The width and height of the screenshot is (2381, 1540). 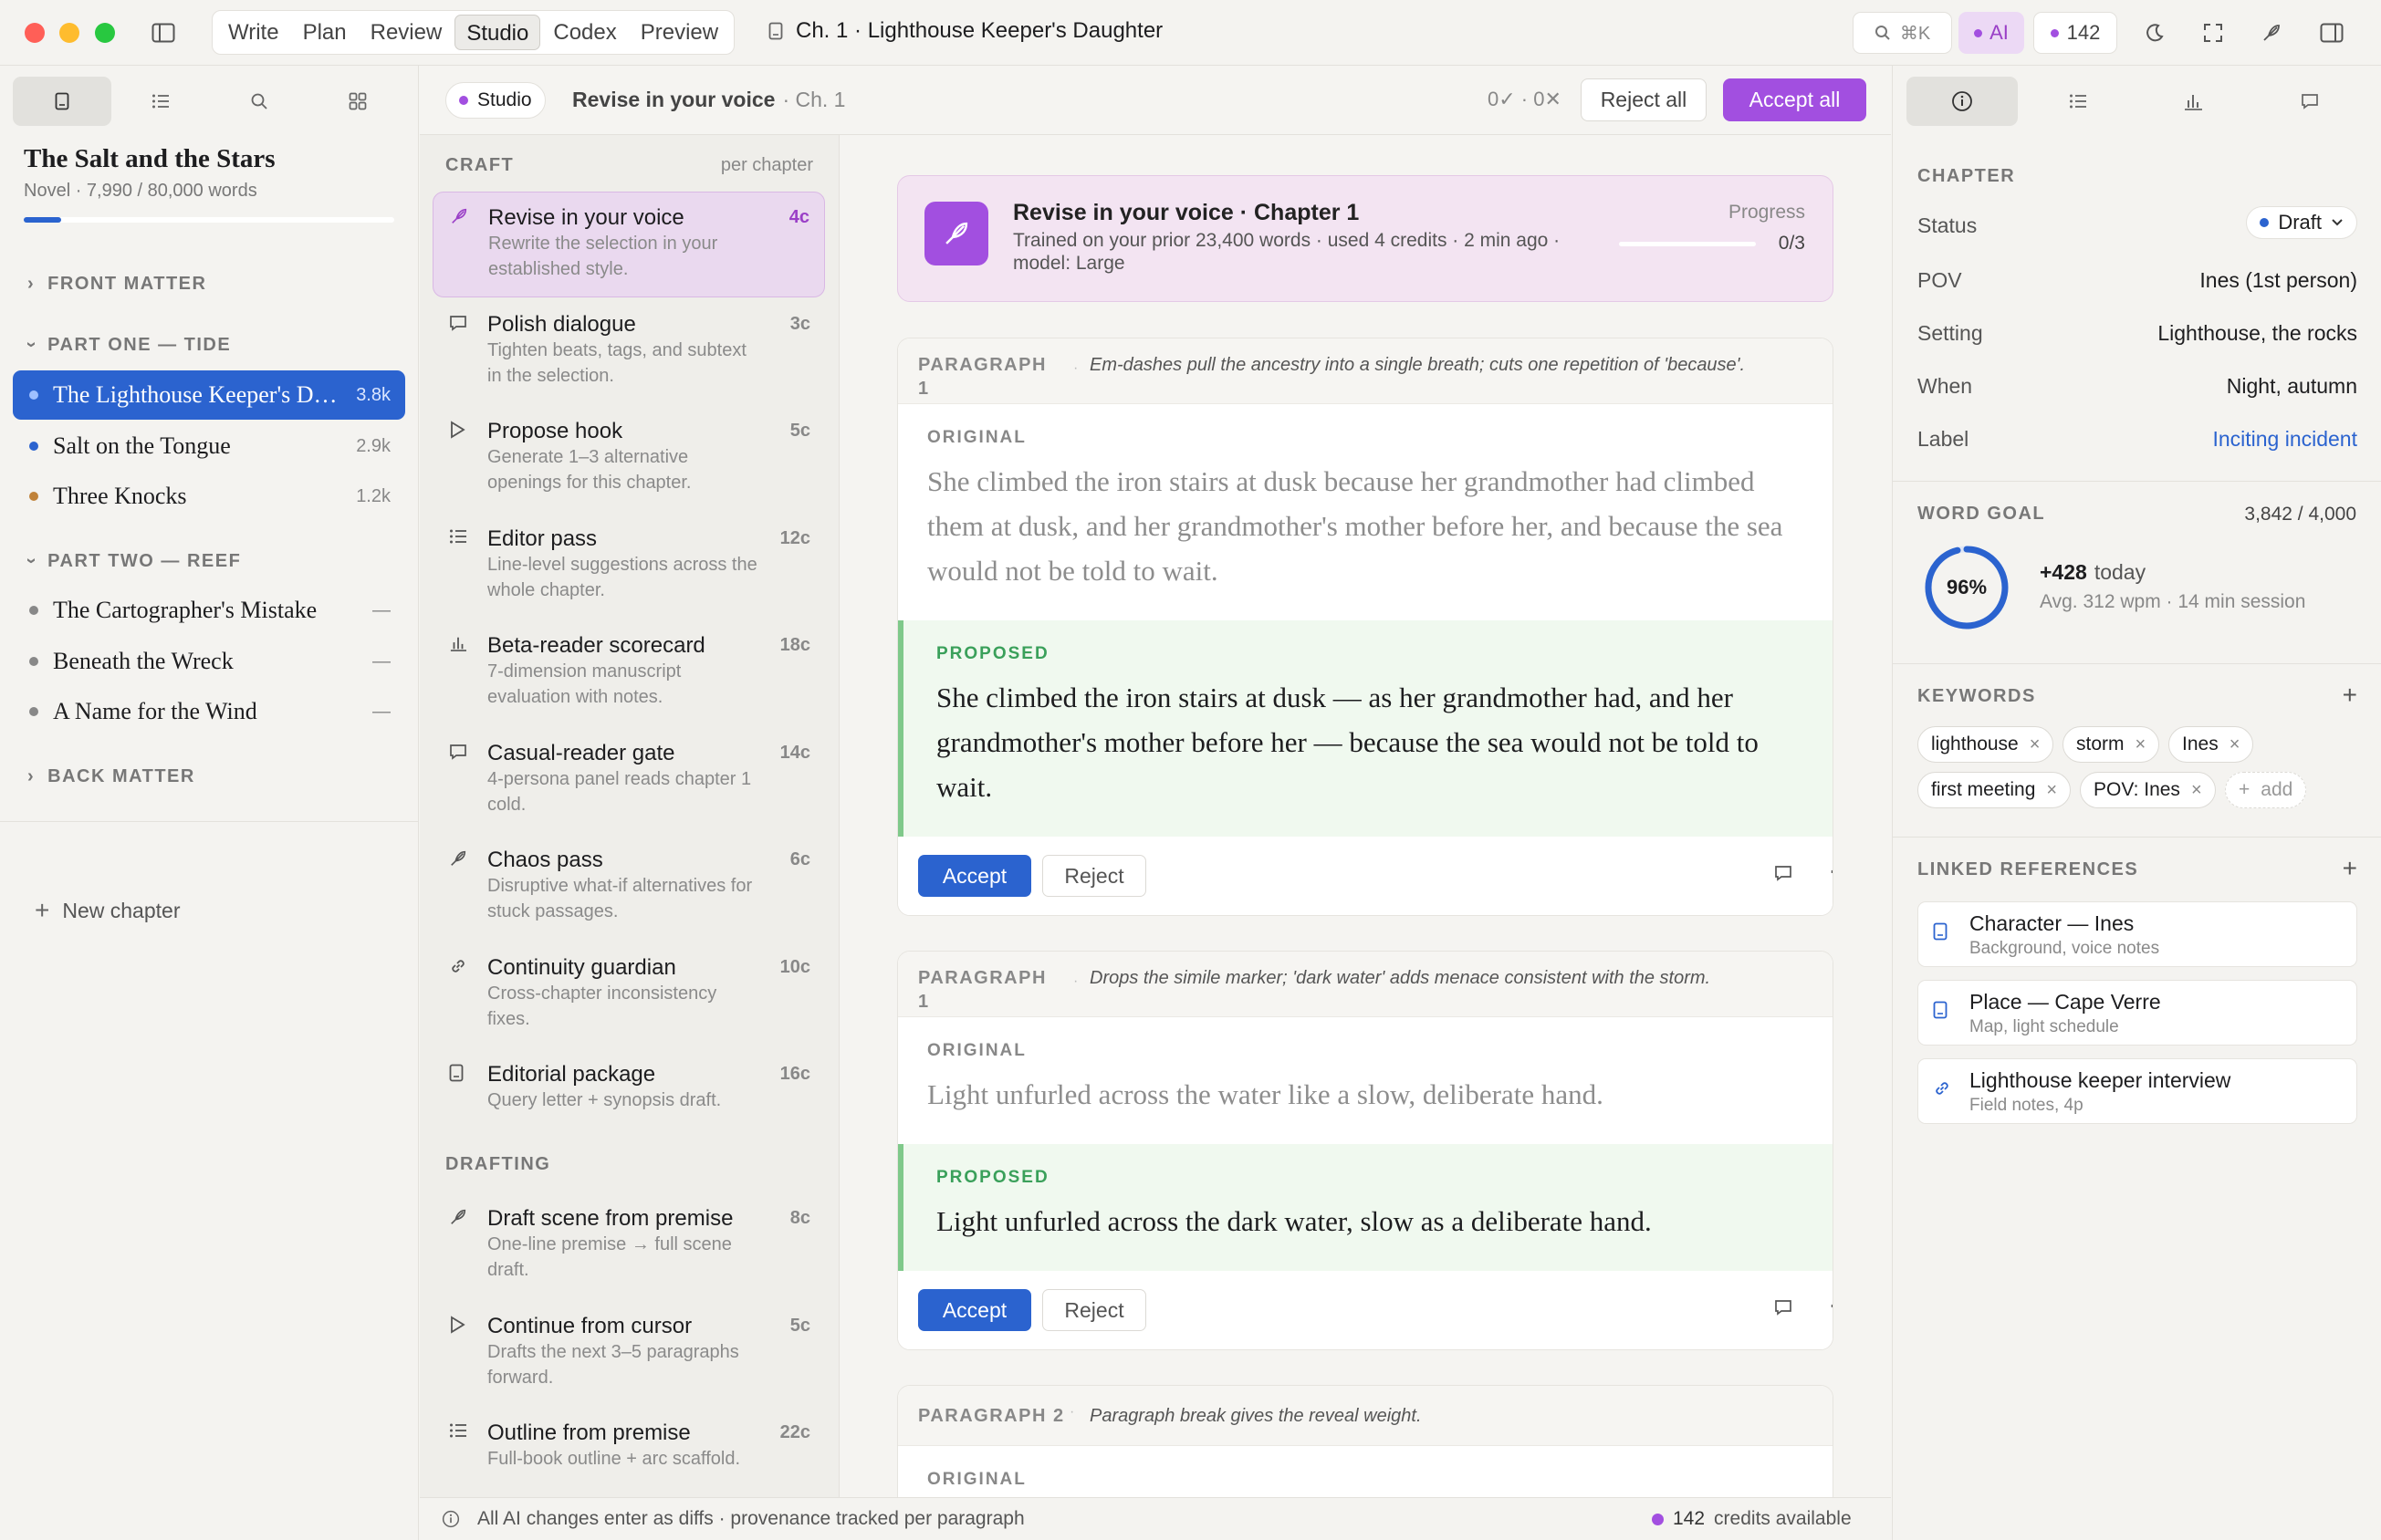 What do you see at coordinates (2284, 439) in the screenshot?
I see `label-value: Inciting incident` at bounding box center [2284, 439].